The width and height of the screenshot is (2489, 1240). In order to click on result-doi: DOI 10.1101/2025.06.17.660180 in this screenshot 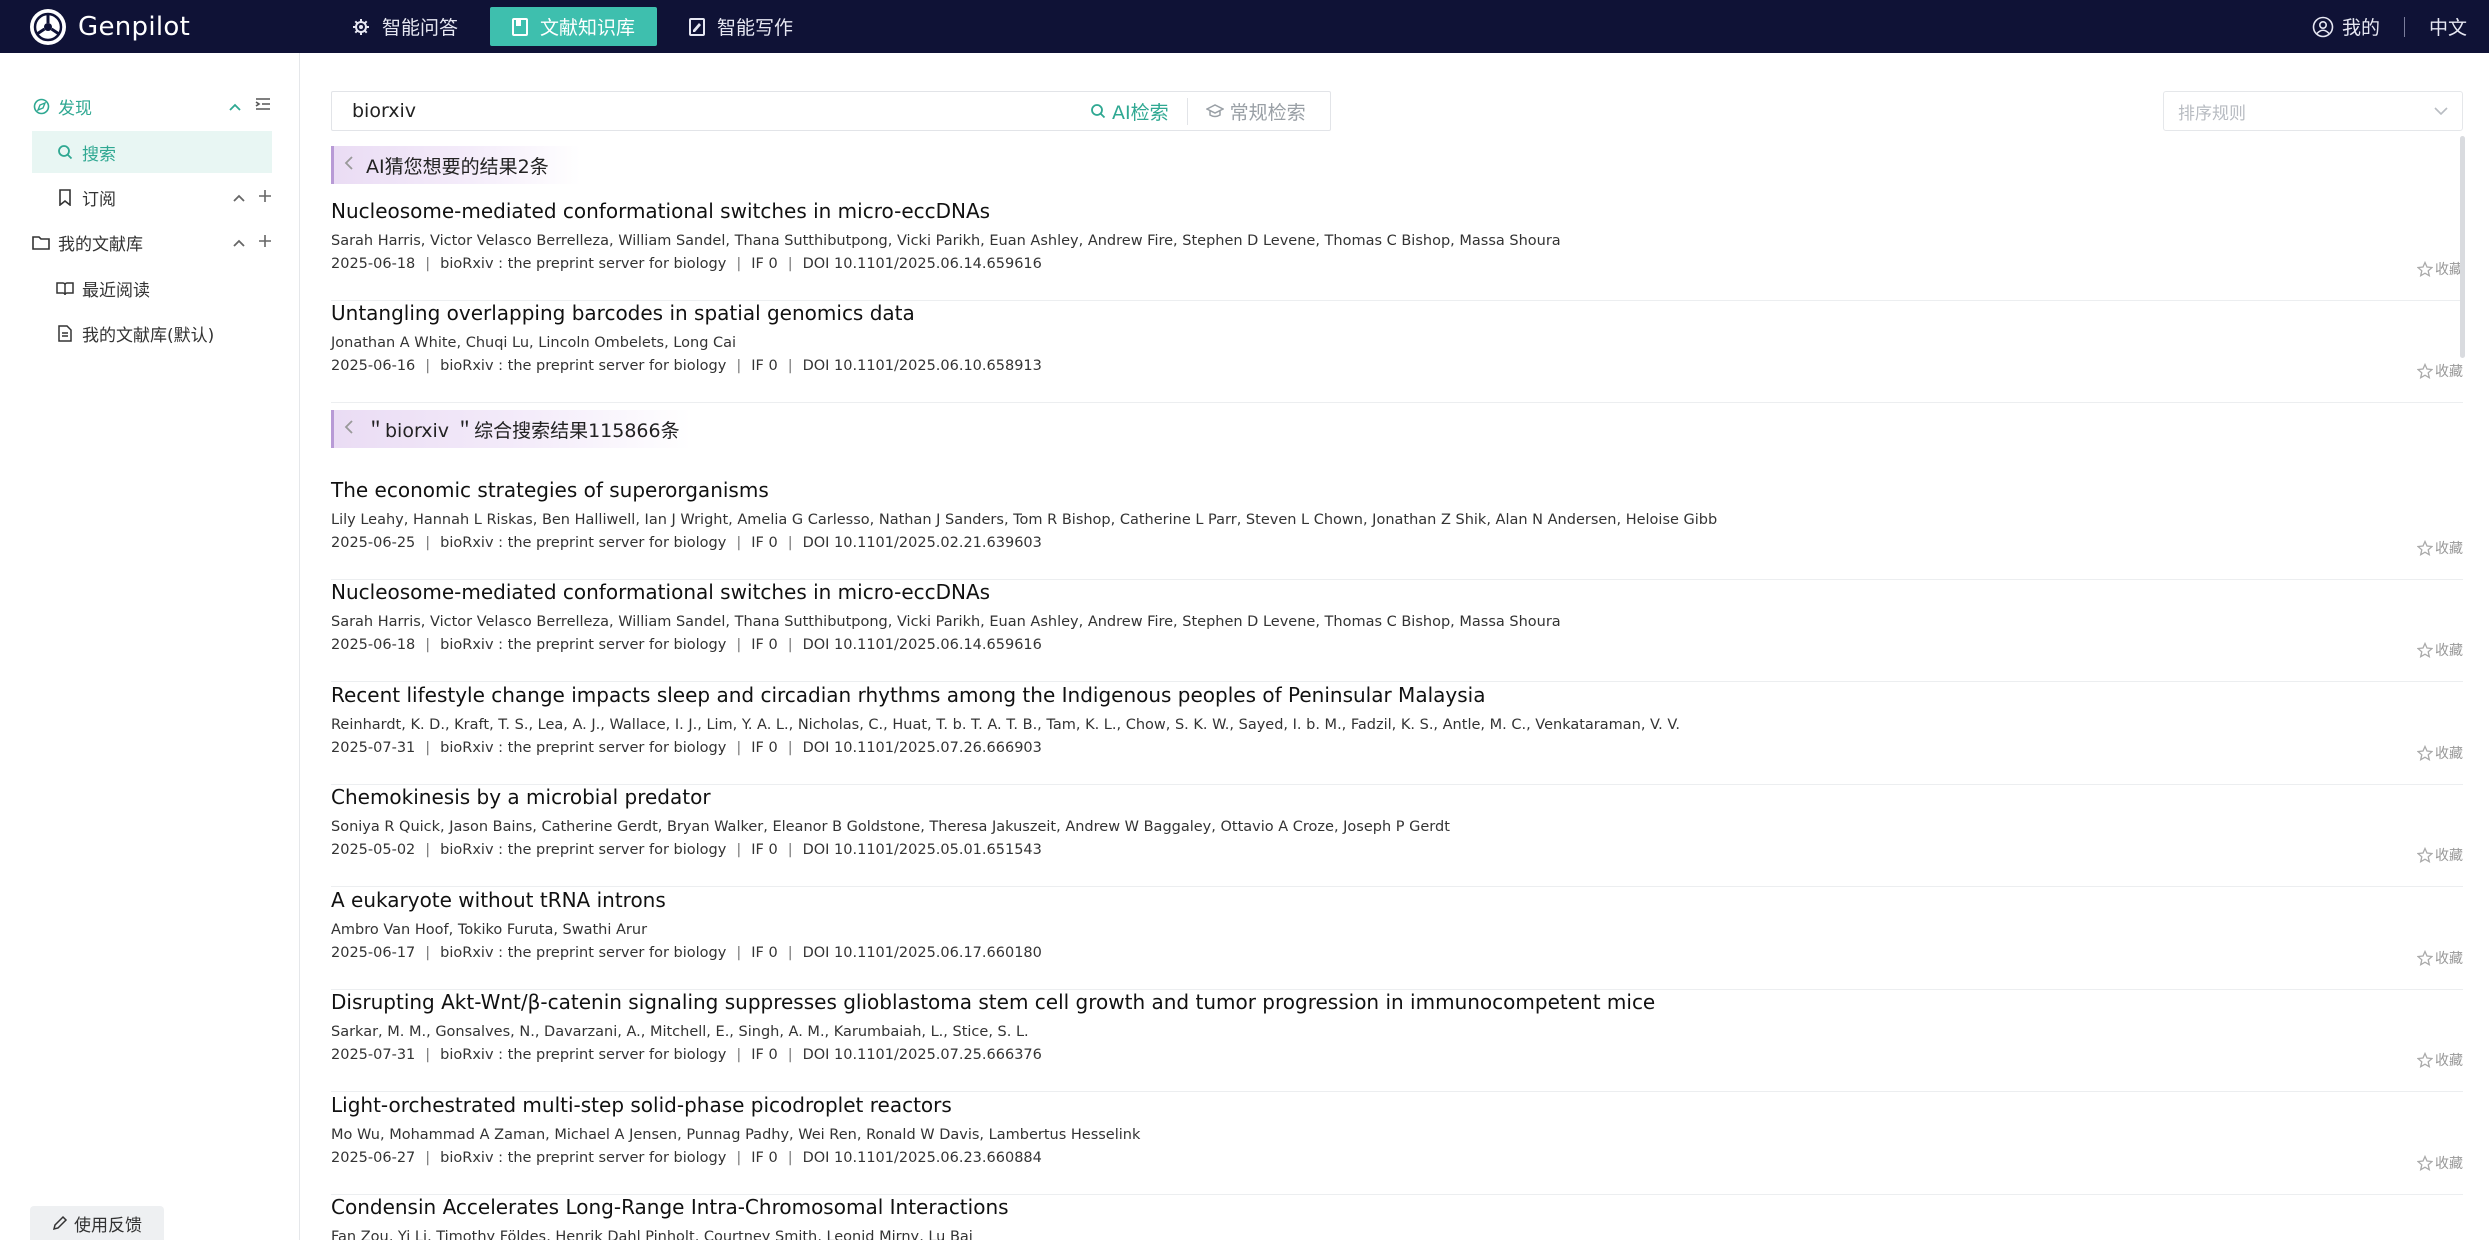, I will do `click(922, 953)`.